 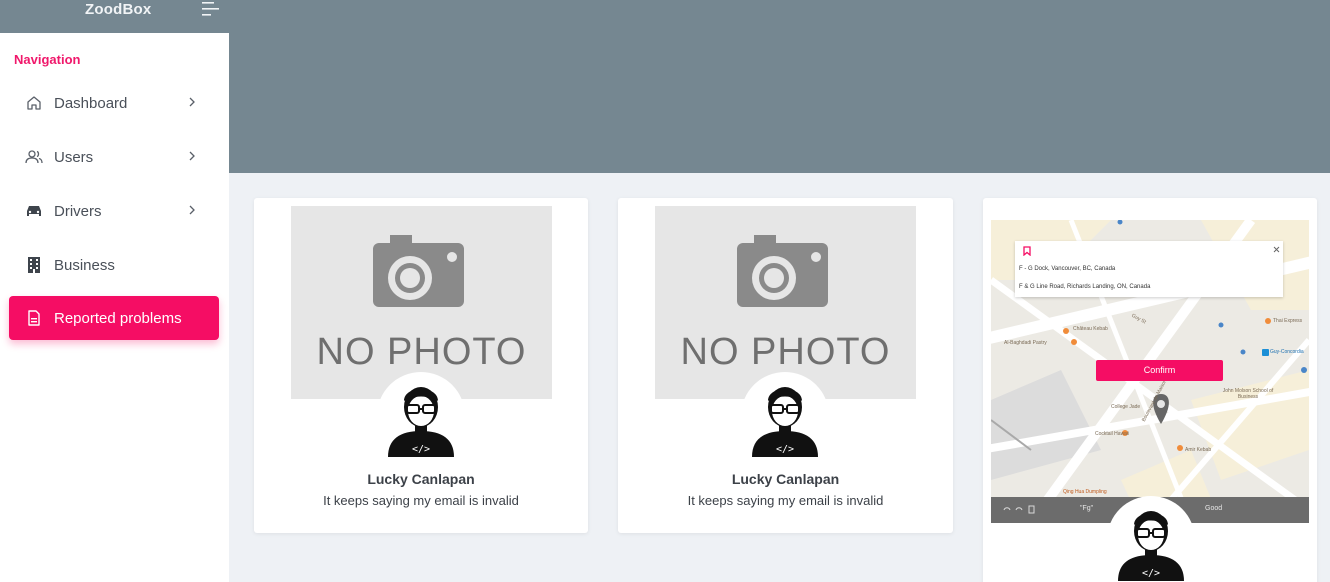 What do you see at coordinates (47, 59) in the screenshot?
I see `nav-heading: Navigation` at bounding box center [47, 59].